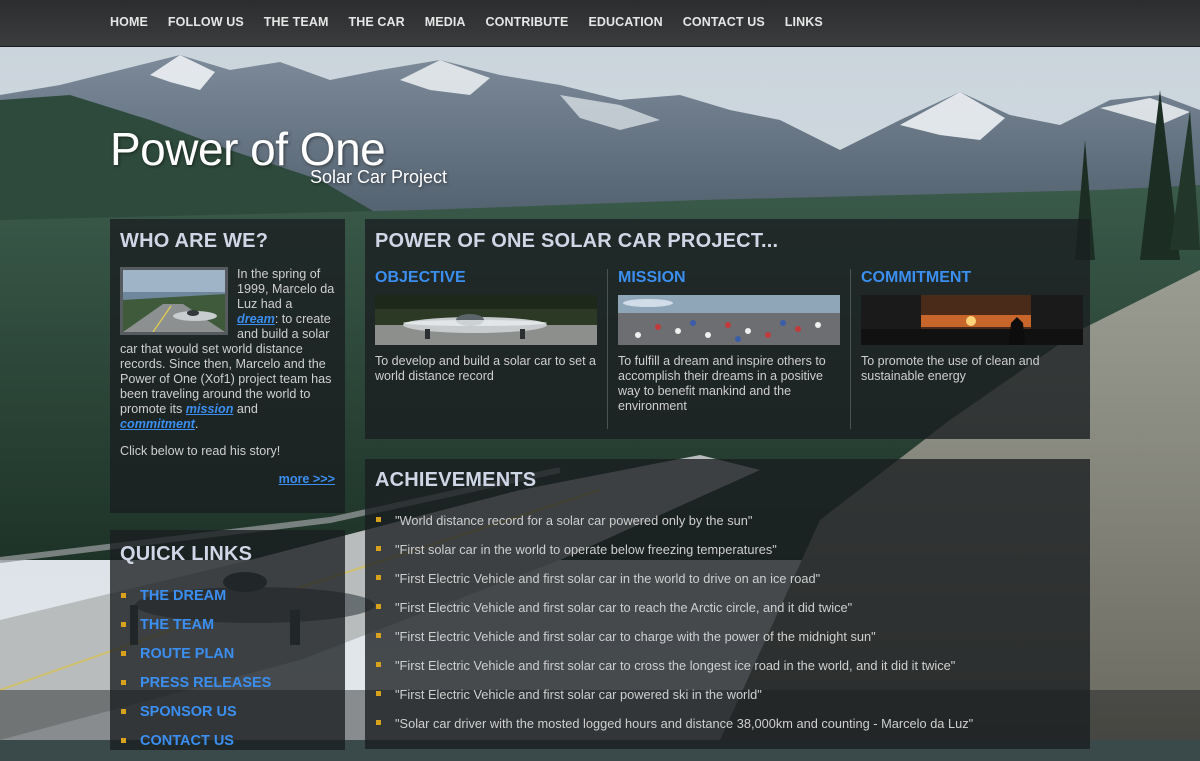 This screenshot has height=761, width=1200. Describe the element at coordinates (227, 479) in the screenshot. I see `more-link: more >>>` at that location.